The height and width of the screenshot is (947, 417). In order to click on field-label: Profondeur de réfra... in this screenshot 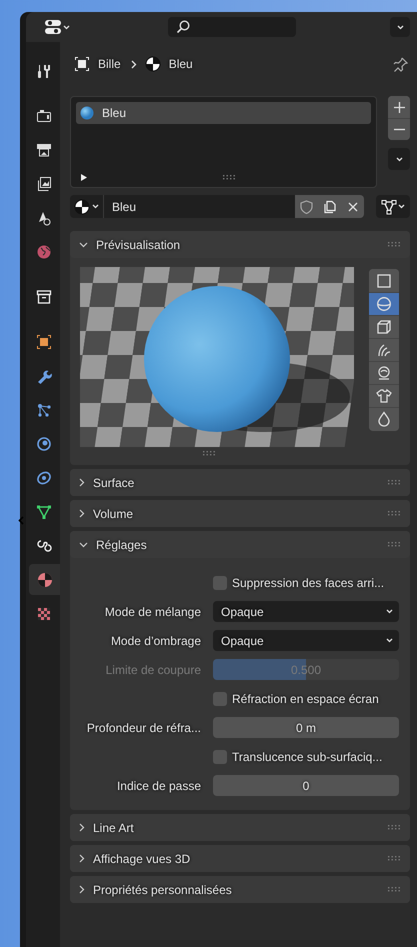, I will do `click(144, 727)`.